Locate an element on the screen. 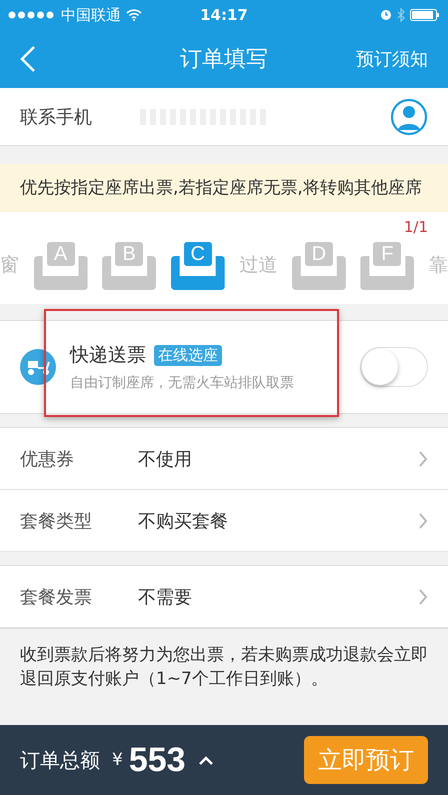  currency-symbol: ¥ is located at coordinates (117, 760).